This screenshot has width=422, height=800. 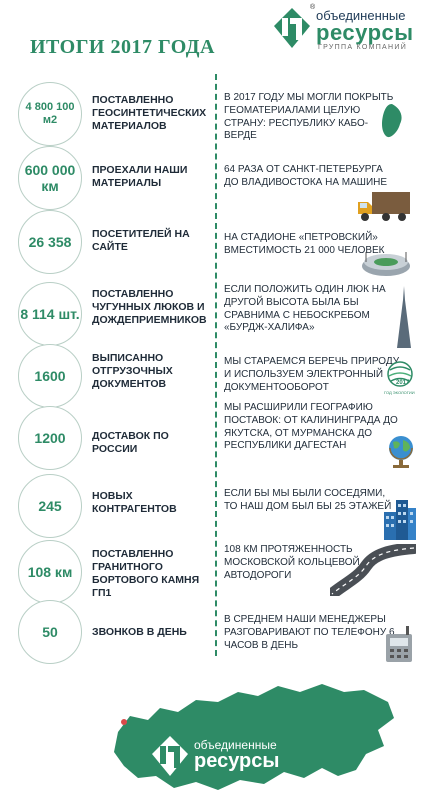 I want to click on eco-year-icon: 2017 ГОД ЭКОЛОГИИ, so click(x=400, y=380).